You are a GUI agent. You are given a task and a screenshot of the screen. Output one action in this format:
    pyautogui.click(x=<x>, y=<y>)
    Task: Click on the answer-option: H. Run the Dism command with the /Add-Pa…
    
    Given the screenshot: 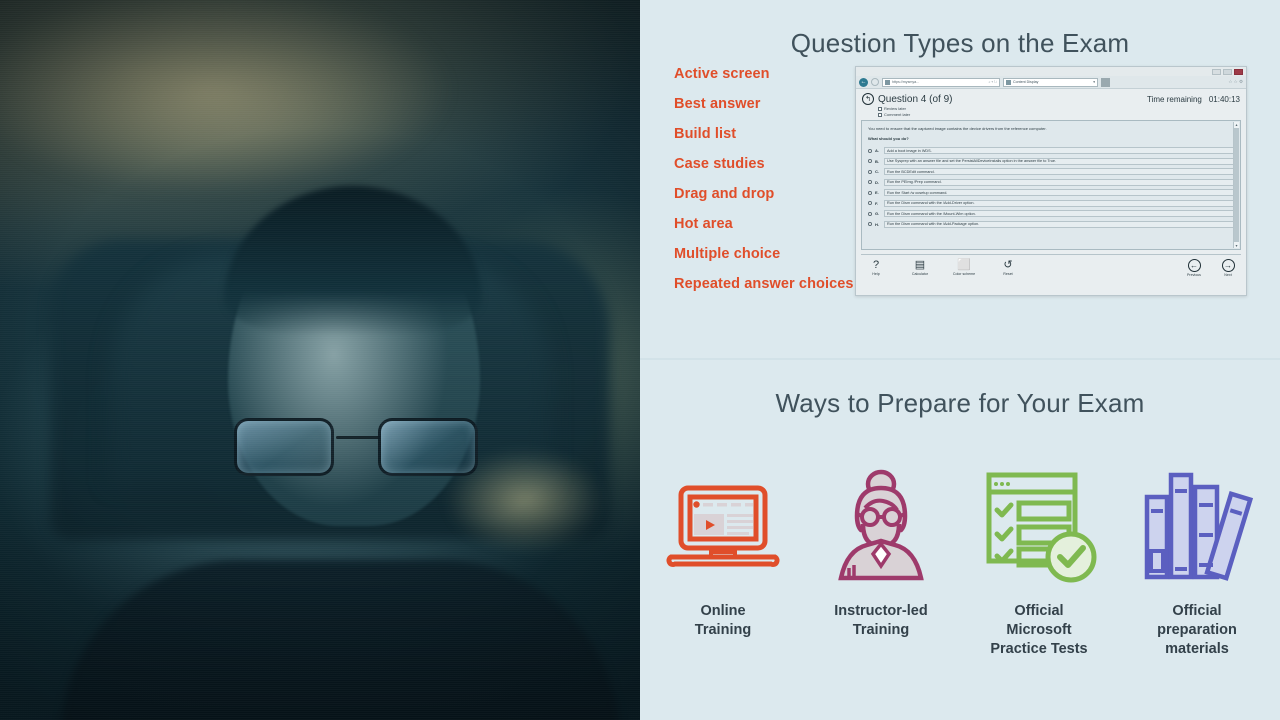 What is the action you would take?
    pyautogui.click(x=1051, y=224)
    